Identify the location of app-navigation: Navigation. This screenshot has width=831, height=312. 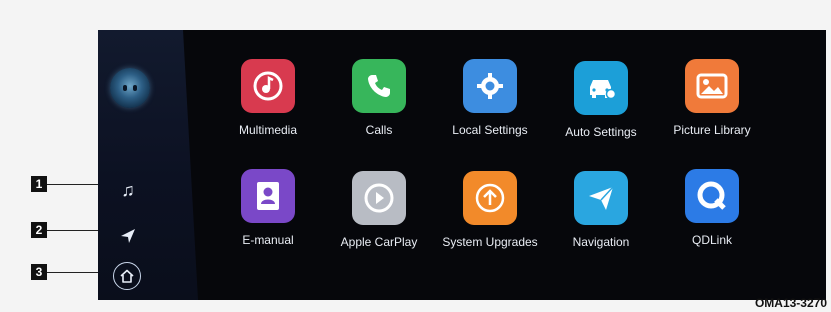
(601, 210).